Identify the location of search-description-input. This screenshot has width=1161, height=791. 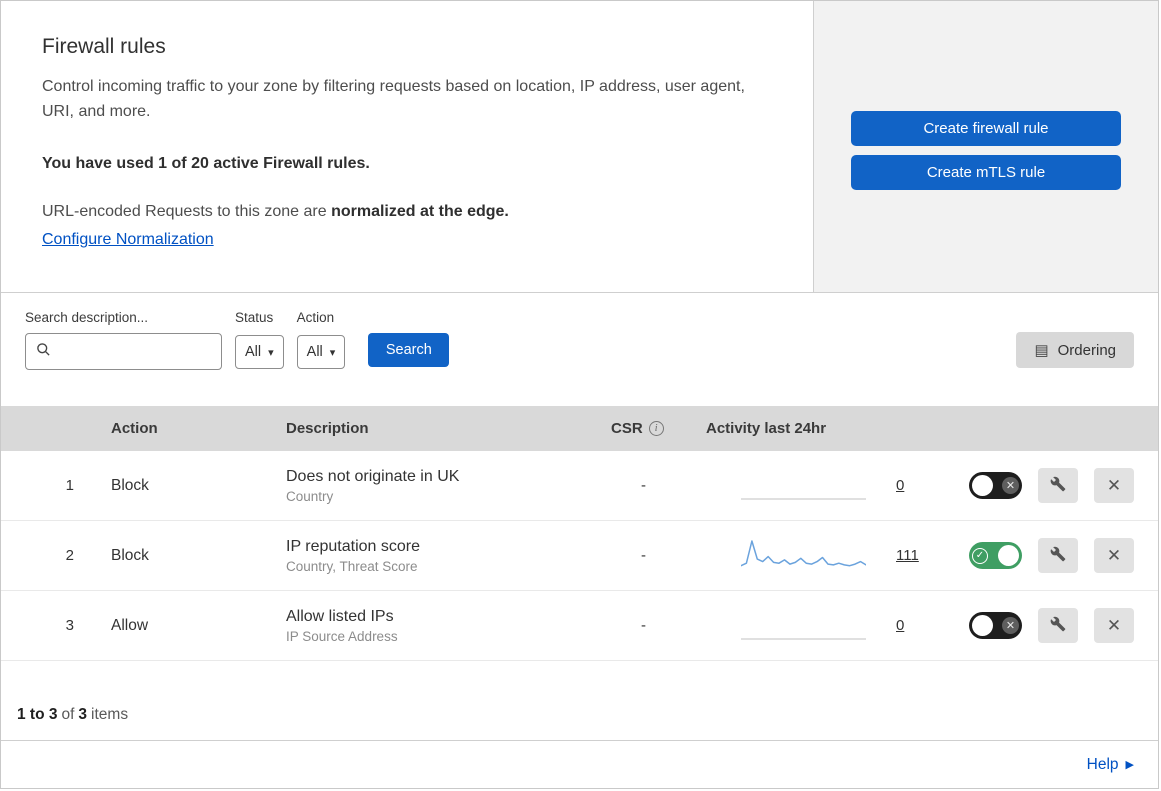
(140, 351).